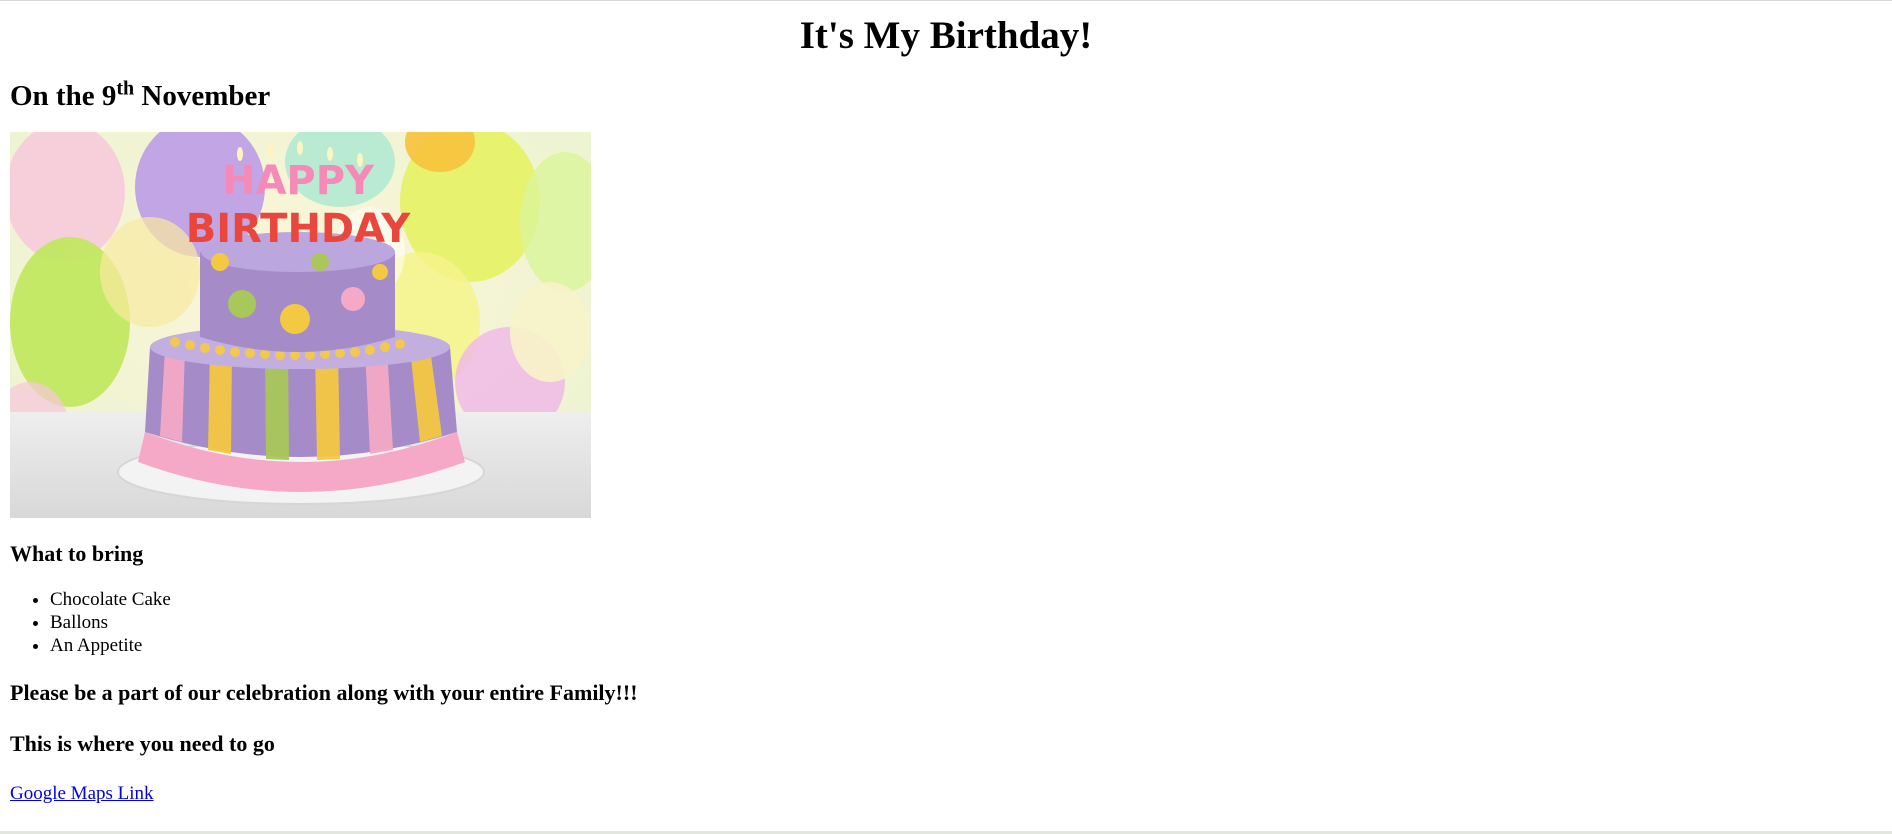 The width and height of the screenshot is (1892, 834). What do you see at coordinates (206, 96) in the screenshot?
I see `date-month: November` at bounding box center [206, 96].